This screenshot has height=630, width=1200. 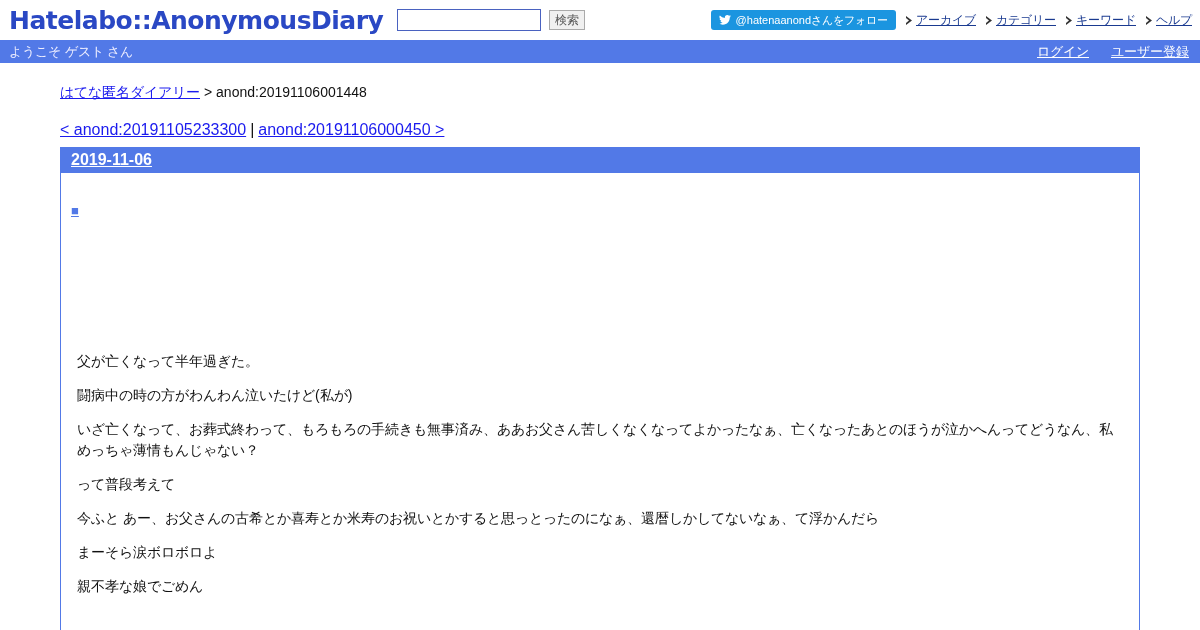 What do you see at coordinates (196, 20) in the screenshot?
I see `site-logo: Hatelabo::AnonymousDiary` at bounding box center [196, 20].